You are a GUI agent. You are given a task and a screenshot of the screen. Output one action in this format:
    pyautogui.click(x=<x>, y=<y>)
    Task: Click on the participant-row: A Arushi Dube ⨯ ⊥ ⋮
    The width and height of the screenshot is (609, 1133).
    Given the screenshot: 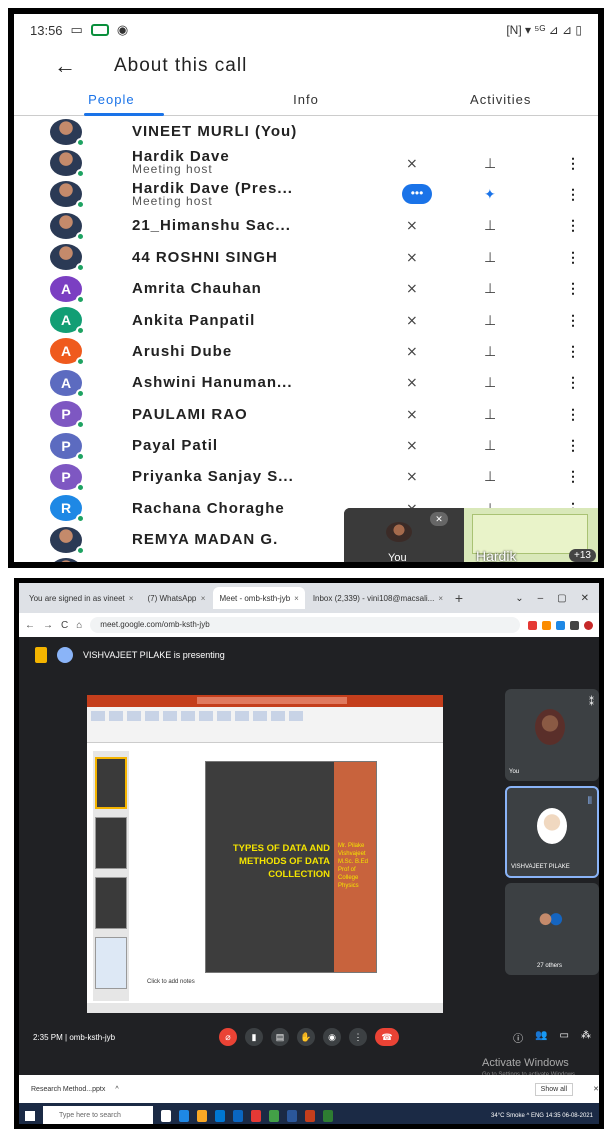 What is the action you would take?
    pyautogui.click(x=306, y=351)
    